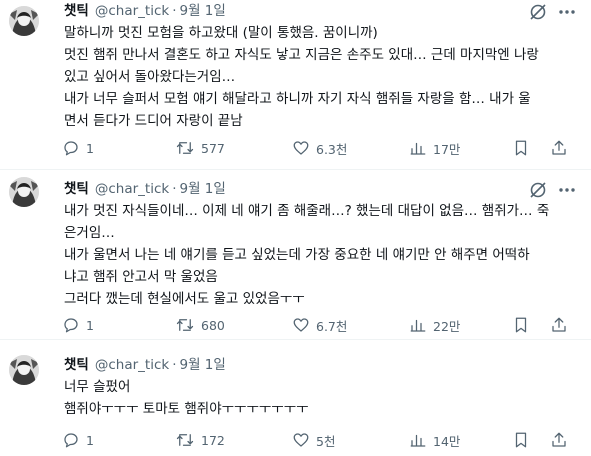 The width and height of the screenshot is (591, 456). Describe the element at coordinates (153, 121) in the screenshot. I see `tweet-line: 면서 듣다가 드디어 자랑이 끝남` at that location.